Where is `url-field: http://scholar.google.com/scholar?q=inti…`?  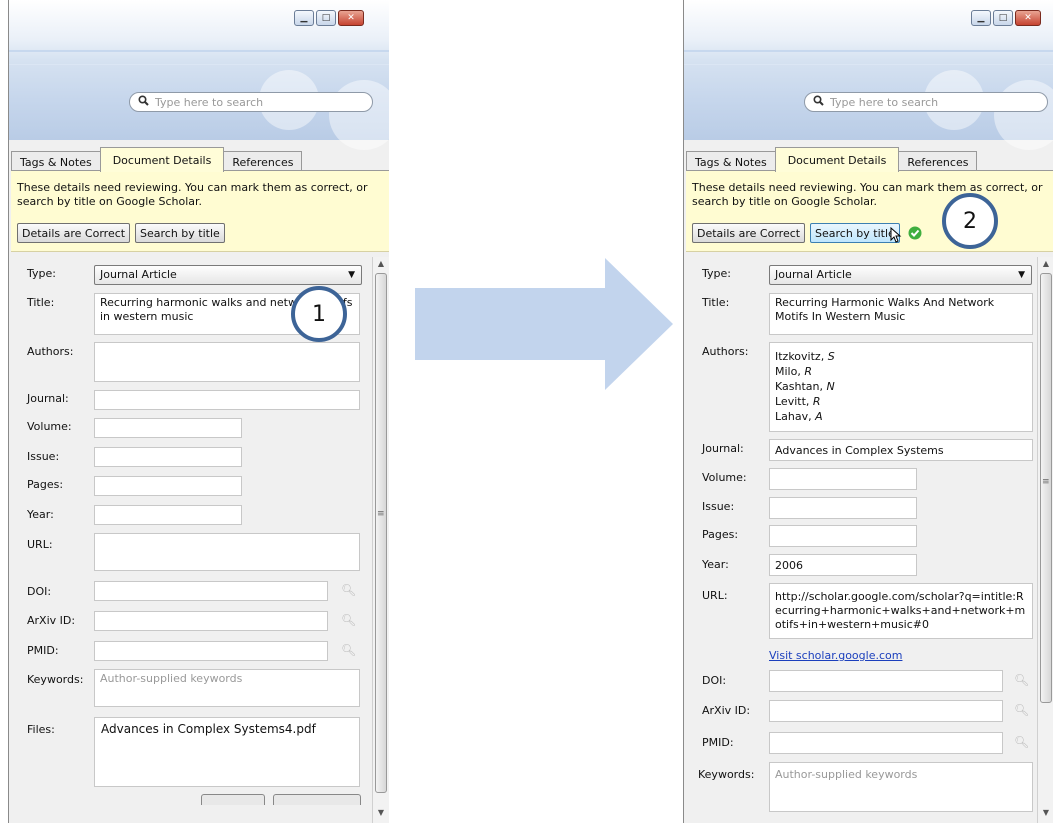
url-field: http://scholar.google.com/scholar?q=inti… is located at coordinates (901, 611).